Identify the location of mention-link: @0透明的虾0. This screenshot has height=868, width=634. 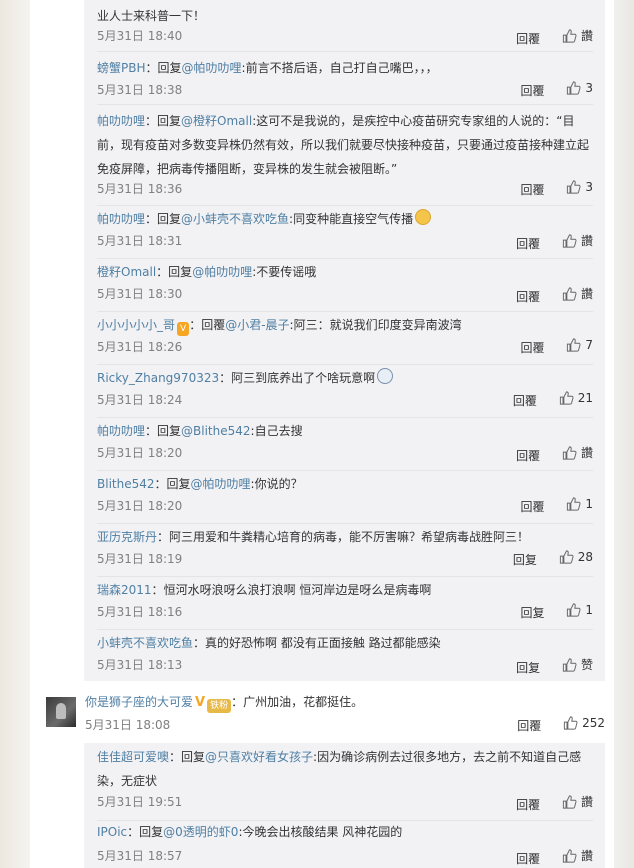
(200, 832).